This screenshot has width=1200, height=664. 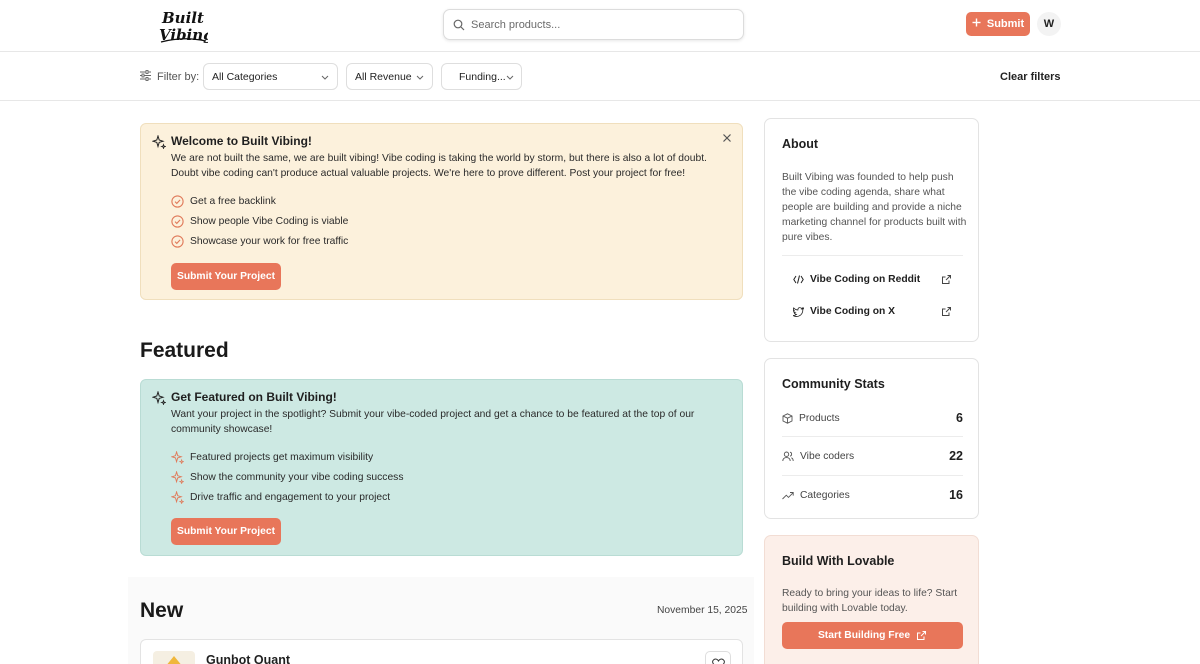 What do you see at coordinates (976, 24) in the screenshot?
I see `plus-icon` at bounding box center [976, 24].